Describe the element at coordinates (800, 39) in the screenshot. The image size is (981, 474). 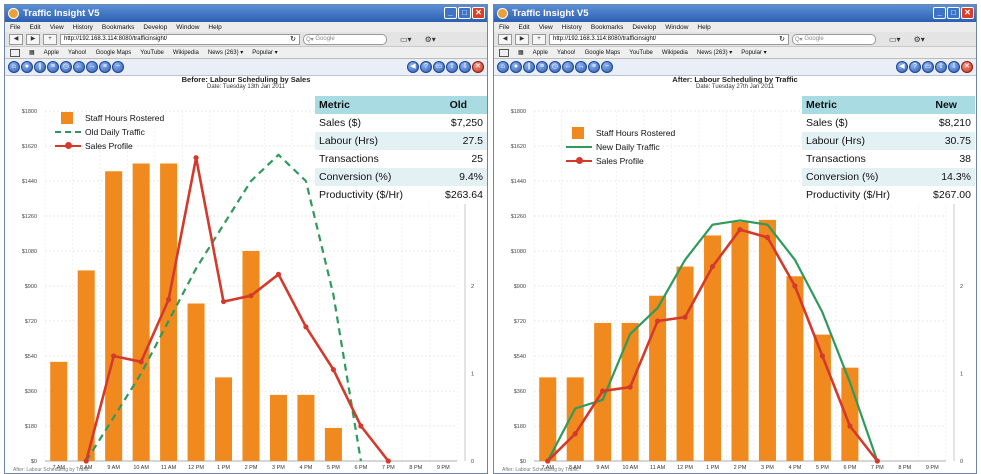
I see `search-icon: Q▾` at that location.